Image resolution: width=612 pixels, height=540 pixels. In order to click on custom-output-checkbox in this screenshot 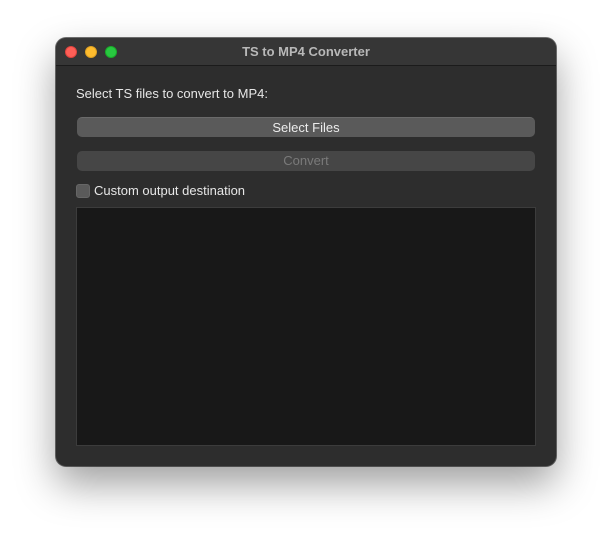, I will do `click(83, 191)`.